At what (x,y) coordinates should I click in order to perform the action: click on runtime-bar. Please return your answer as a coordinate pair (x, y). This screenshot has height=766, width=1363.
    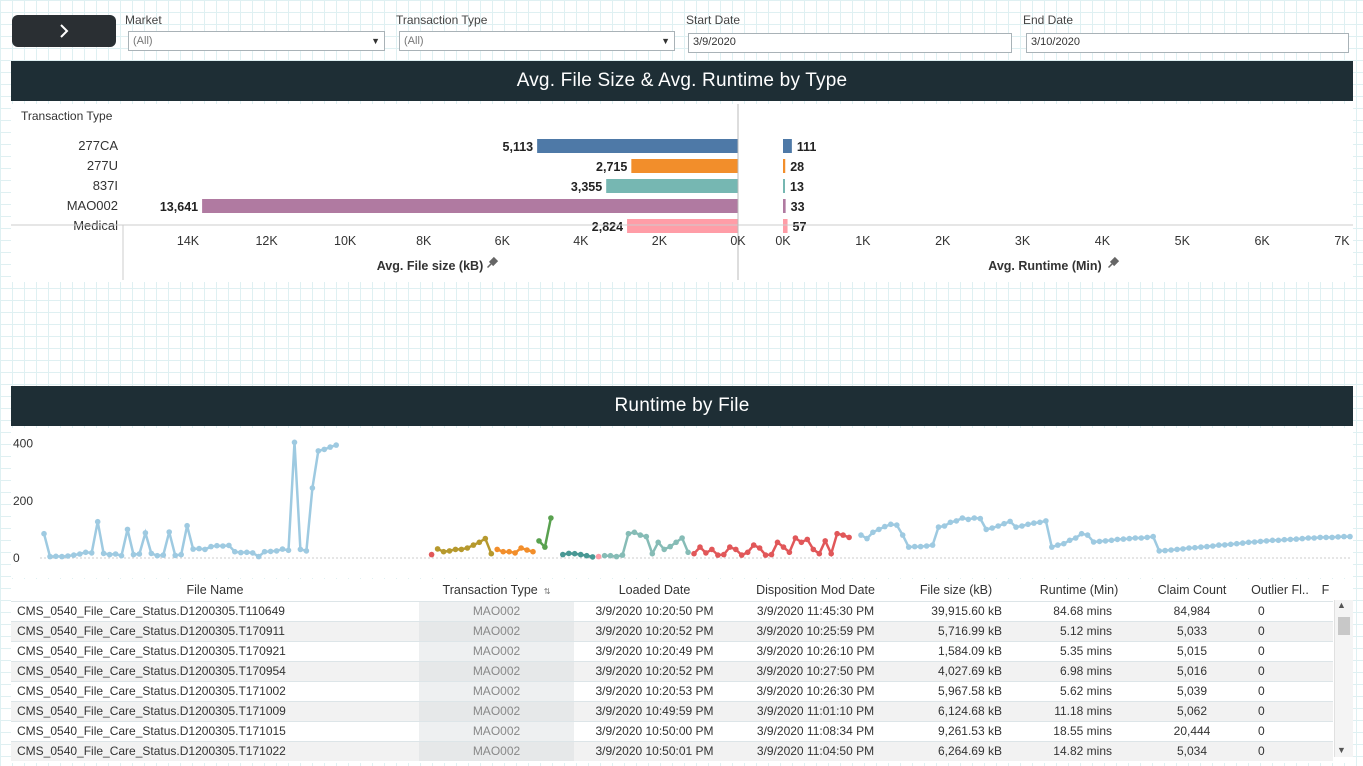
    Looking at the image, I should click on (787, 146).